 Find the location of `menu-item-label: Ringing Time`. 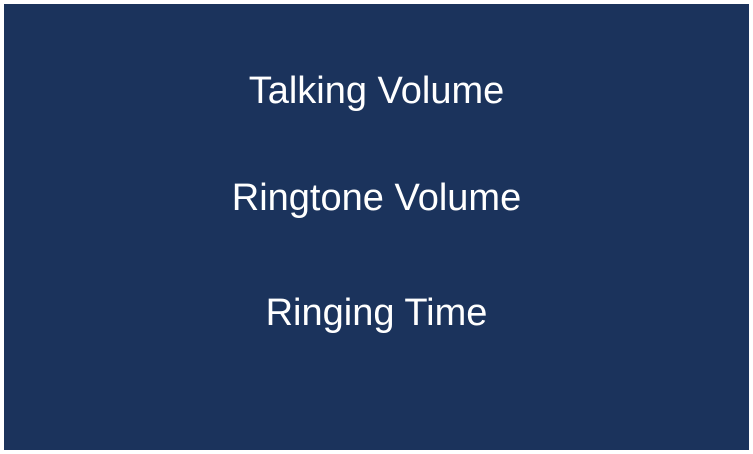

menu-item-label: Ringing Time is located at coordinates (376, 313).